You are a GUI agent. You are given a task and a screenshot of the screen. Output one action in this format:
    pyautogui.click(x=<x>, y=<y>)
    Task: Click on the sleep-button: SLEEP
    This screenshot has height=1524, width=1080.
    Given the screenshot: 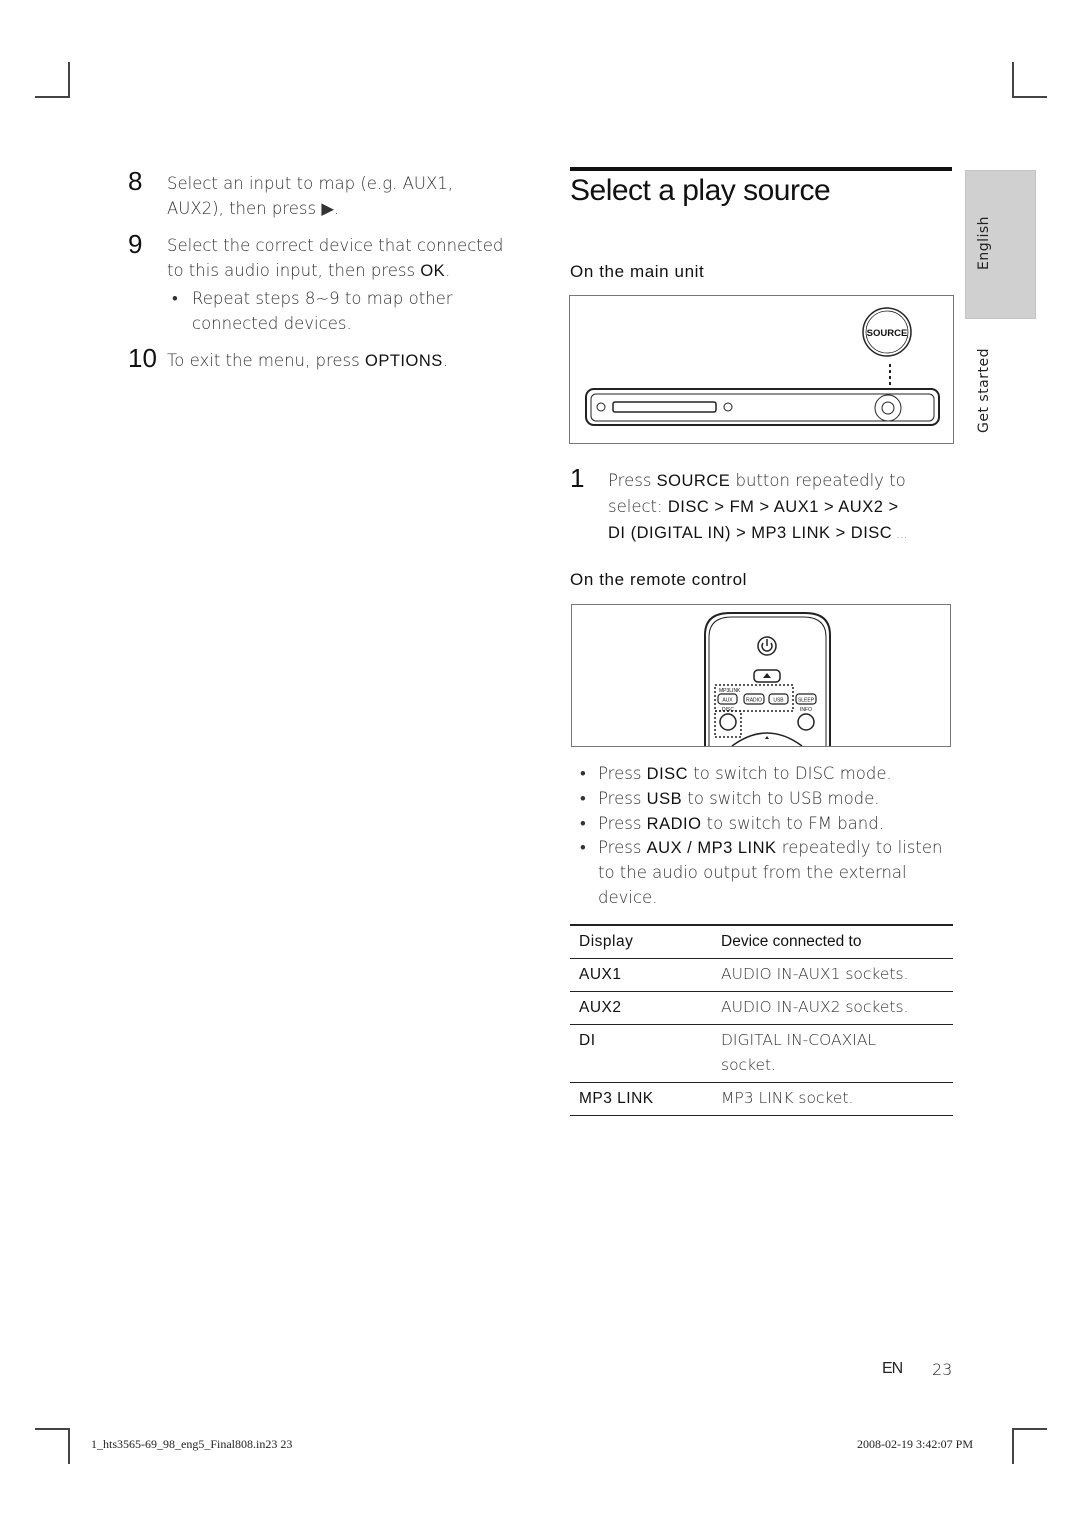 What is the action you would take?
    pyautogui.click(x=806, y=699)
    